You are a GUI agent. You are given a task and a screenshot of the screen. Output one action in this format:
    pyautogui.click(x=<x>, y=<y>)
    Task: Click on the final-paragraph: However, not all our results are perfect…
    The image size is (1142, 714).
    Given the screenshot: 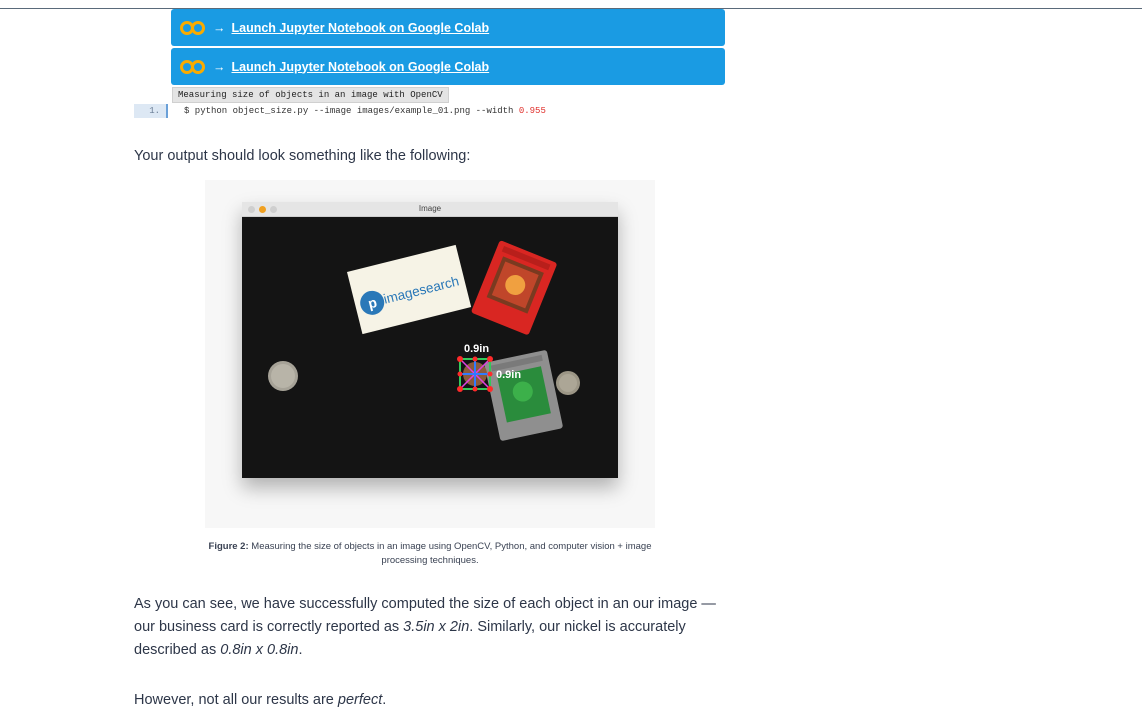 What is the action you would take?
    pyautogui.click(x=260, y=700)
    